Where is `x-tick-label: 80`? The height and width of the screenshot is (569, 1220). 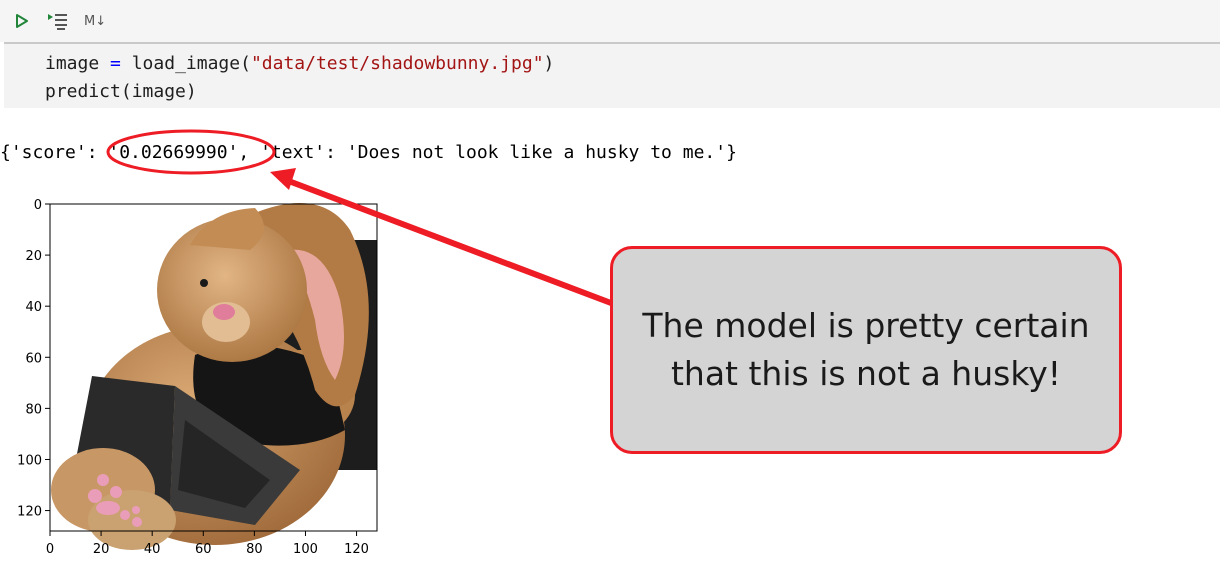 x-tick-label: 80 is located at coordinates (254, 549).